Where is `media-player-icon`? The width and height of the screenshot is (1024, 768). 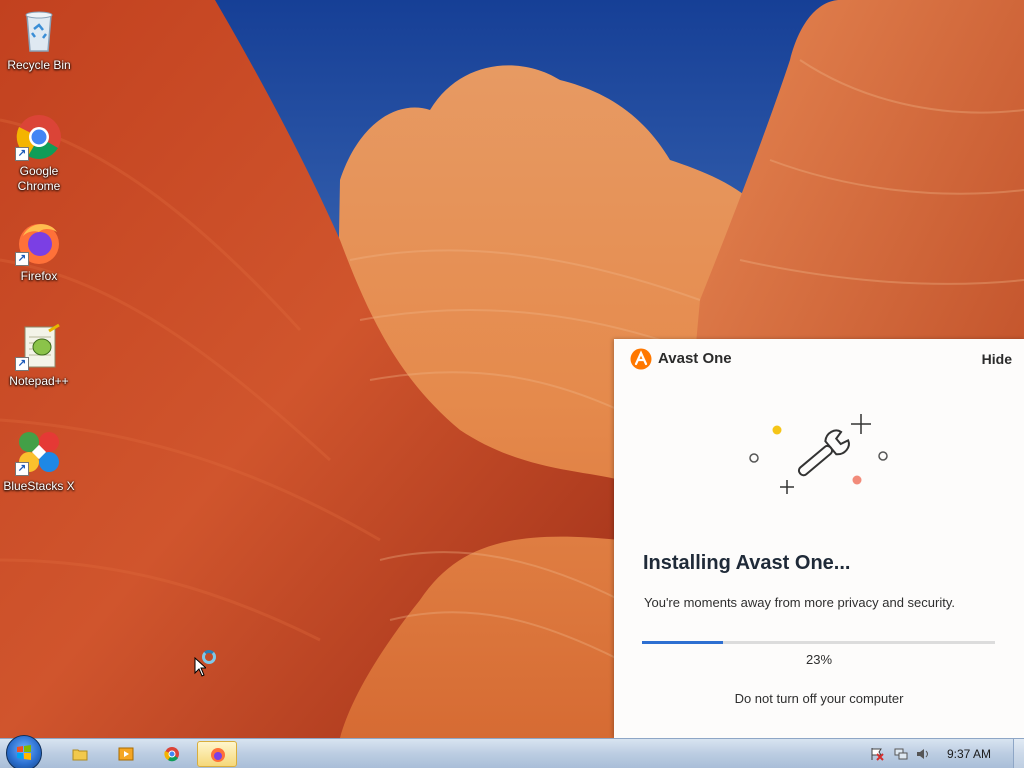
media-player-icon is located at coordinates (126, 754).